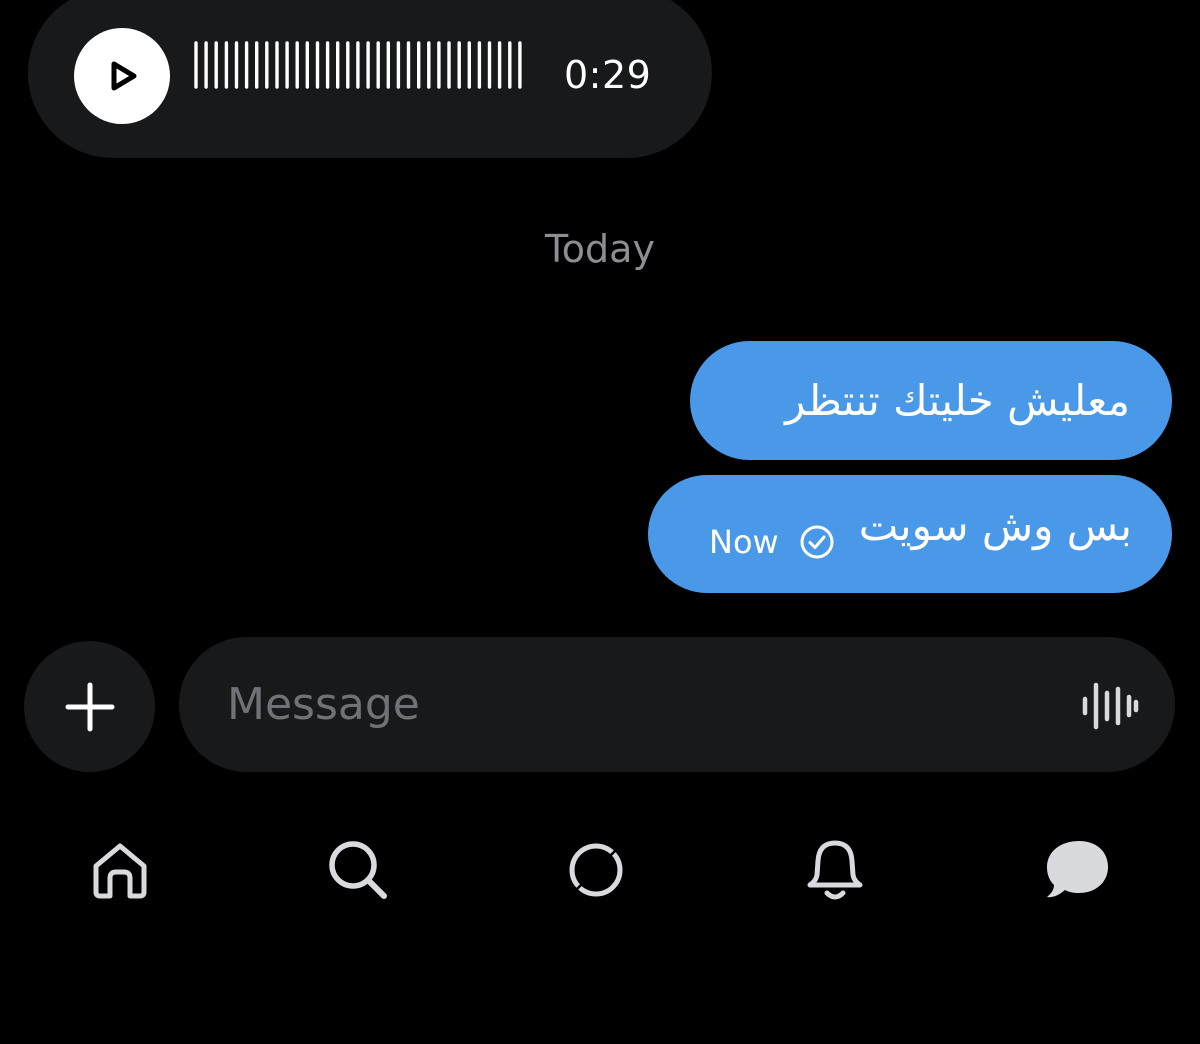 The height and width of the screenshot is (1044, 1200). What do you see at coordinates (817, 542) in the screenshot?
I see `read-check-icon` at bounding box center [817, 542].